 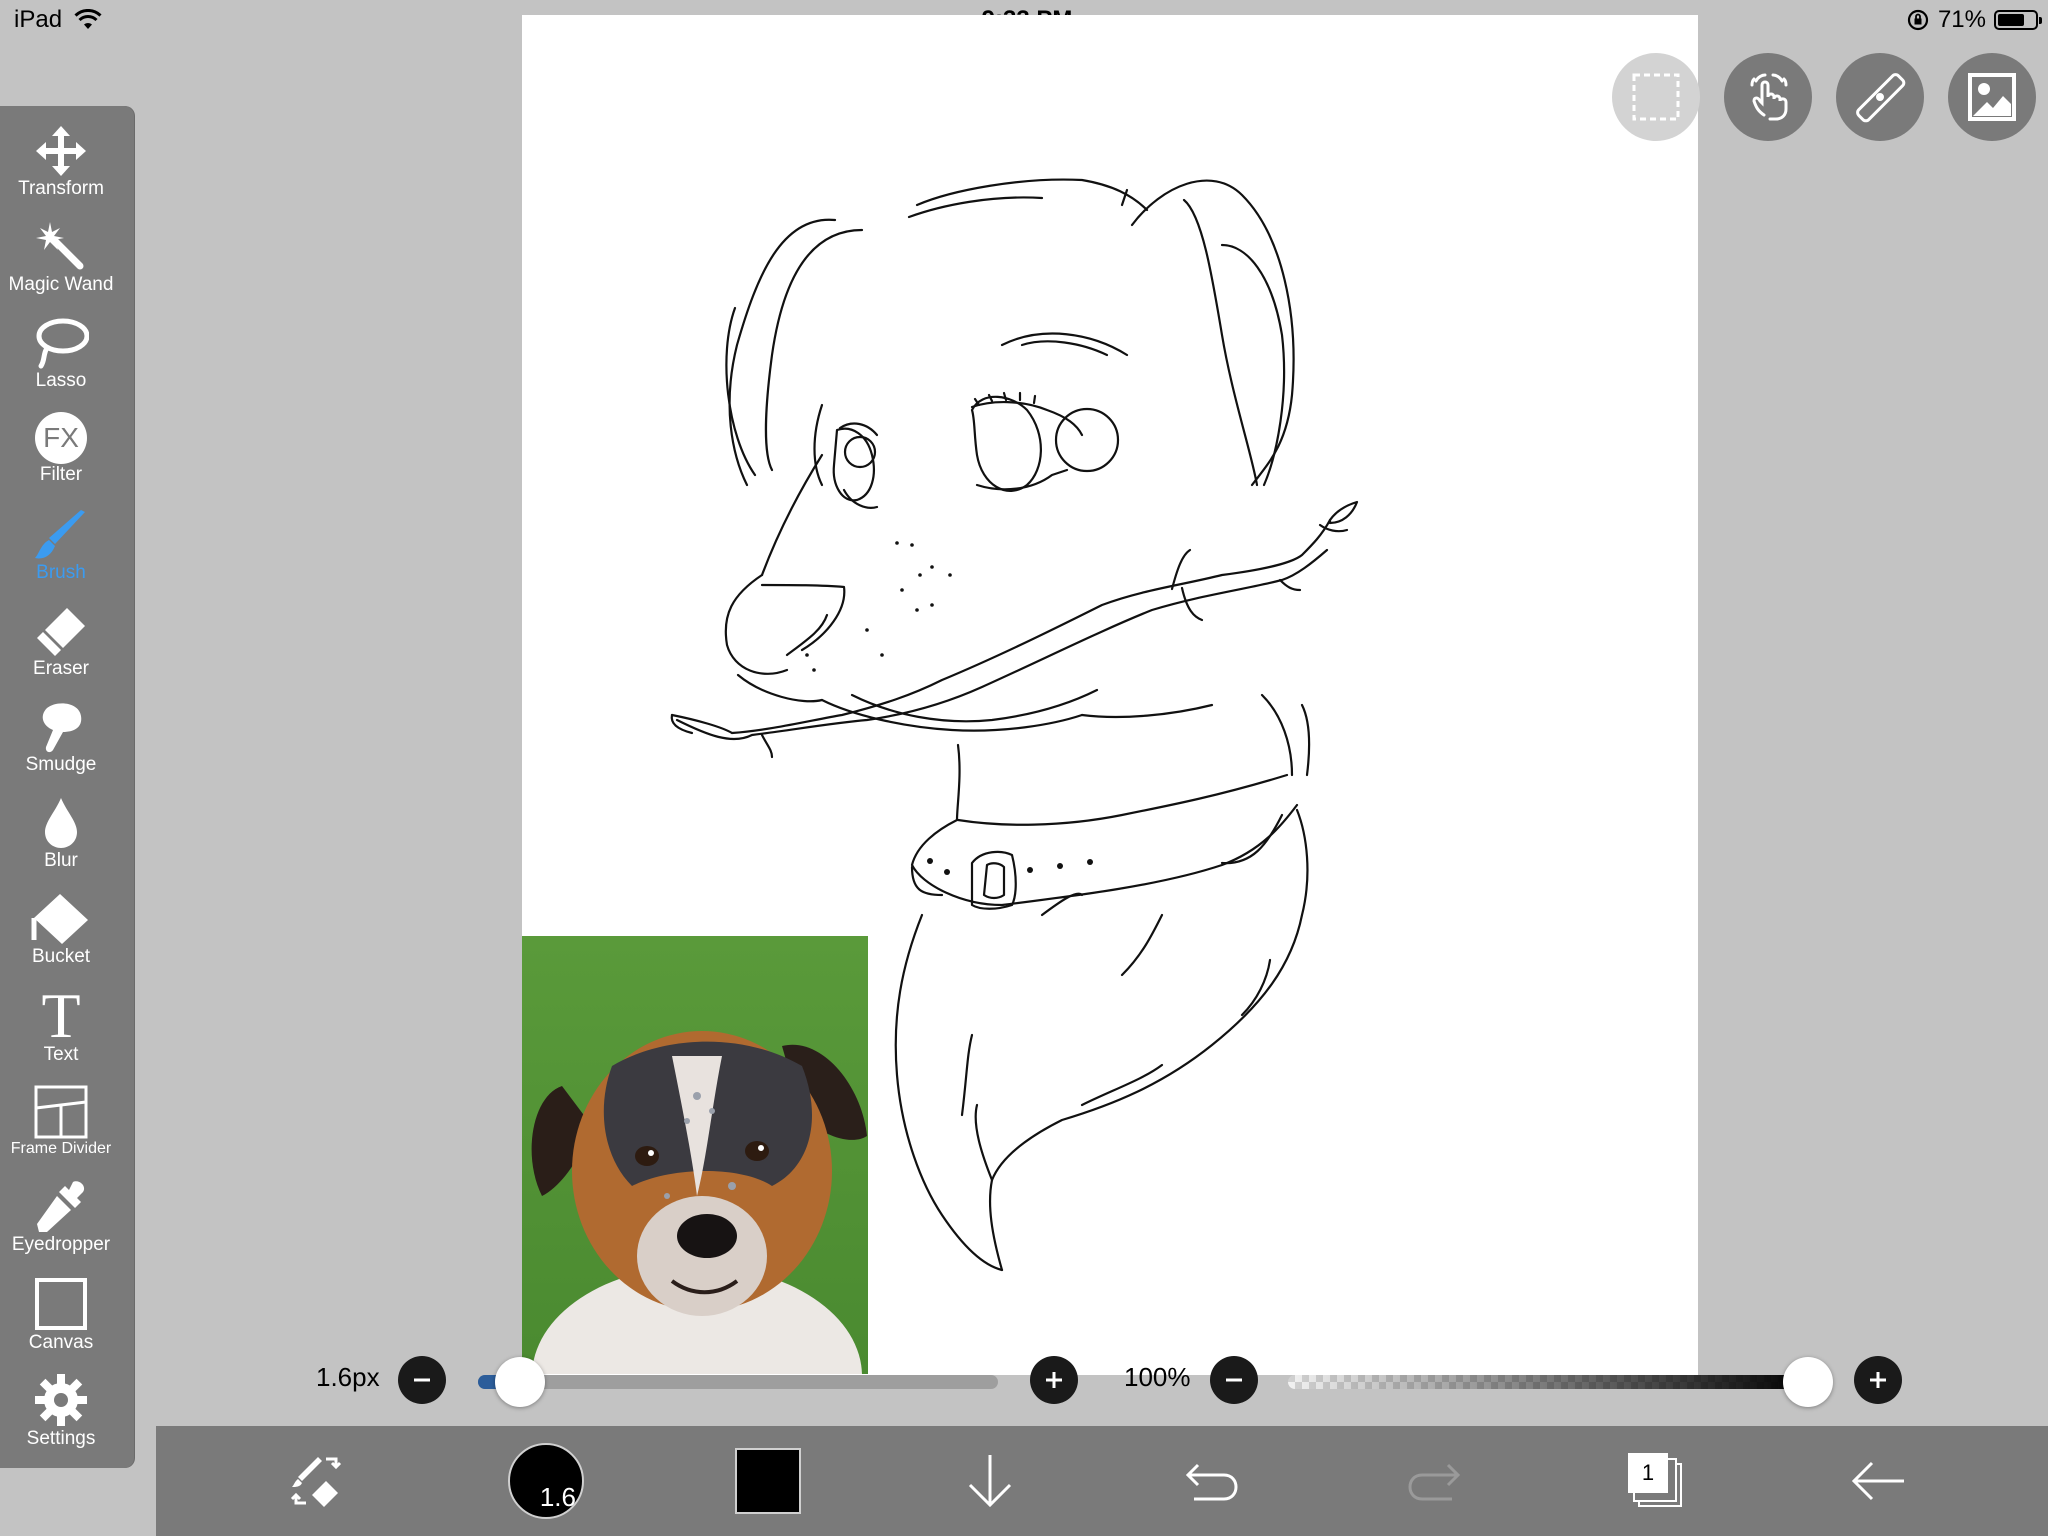 I want to click on opacity-increase-button, so click(x=1878, y=1380).